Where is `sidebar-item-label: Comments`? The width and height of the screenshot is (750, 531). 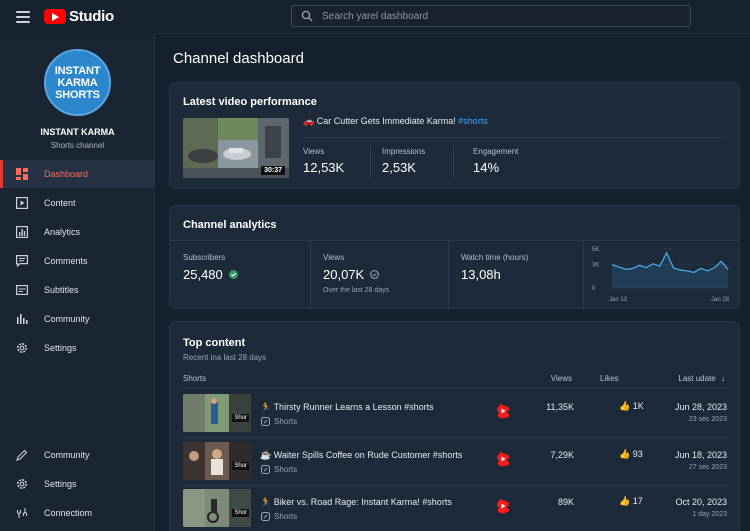
sidebar-item-label: Comments is located at coordinates (66, 261).